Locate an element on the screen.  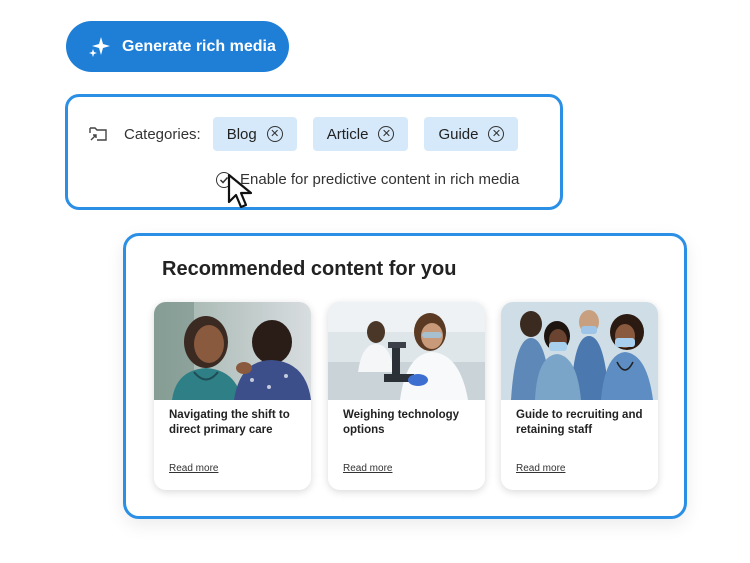
card-title: Weighing technology options is located at coordinates (401, 422).